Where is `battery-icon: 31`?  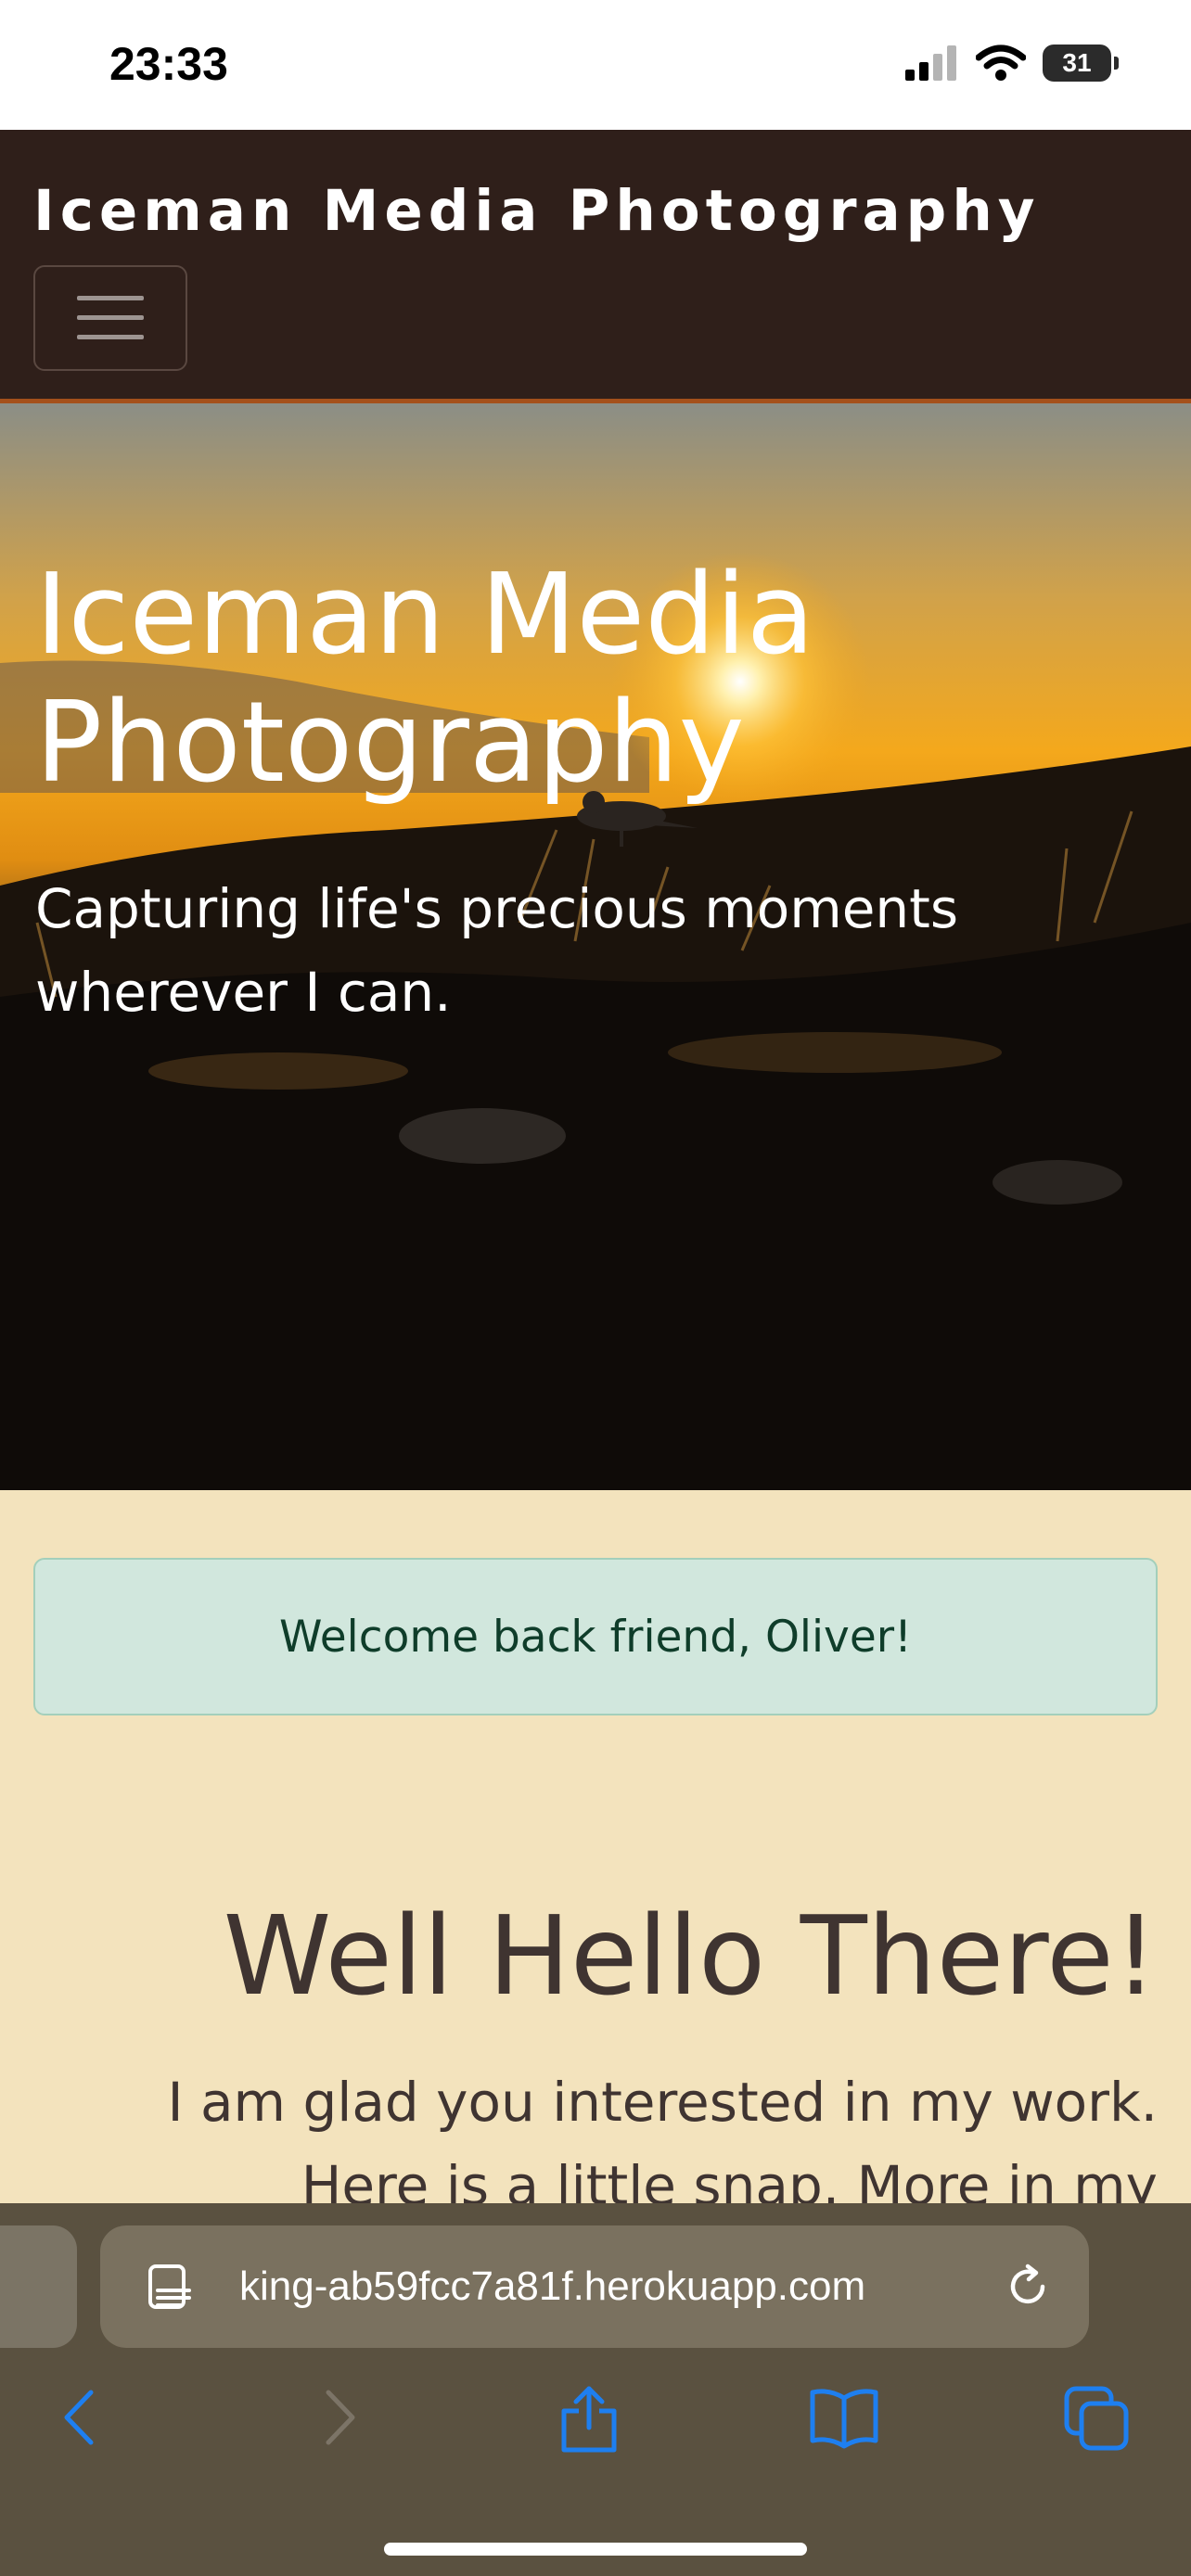 battery-icon: 31 is located at coordinates (1081, 64).